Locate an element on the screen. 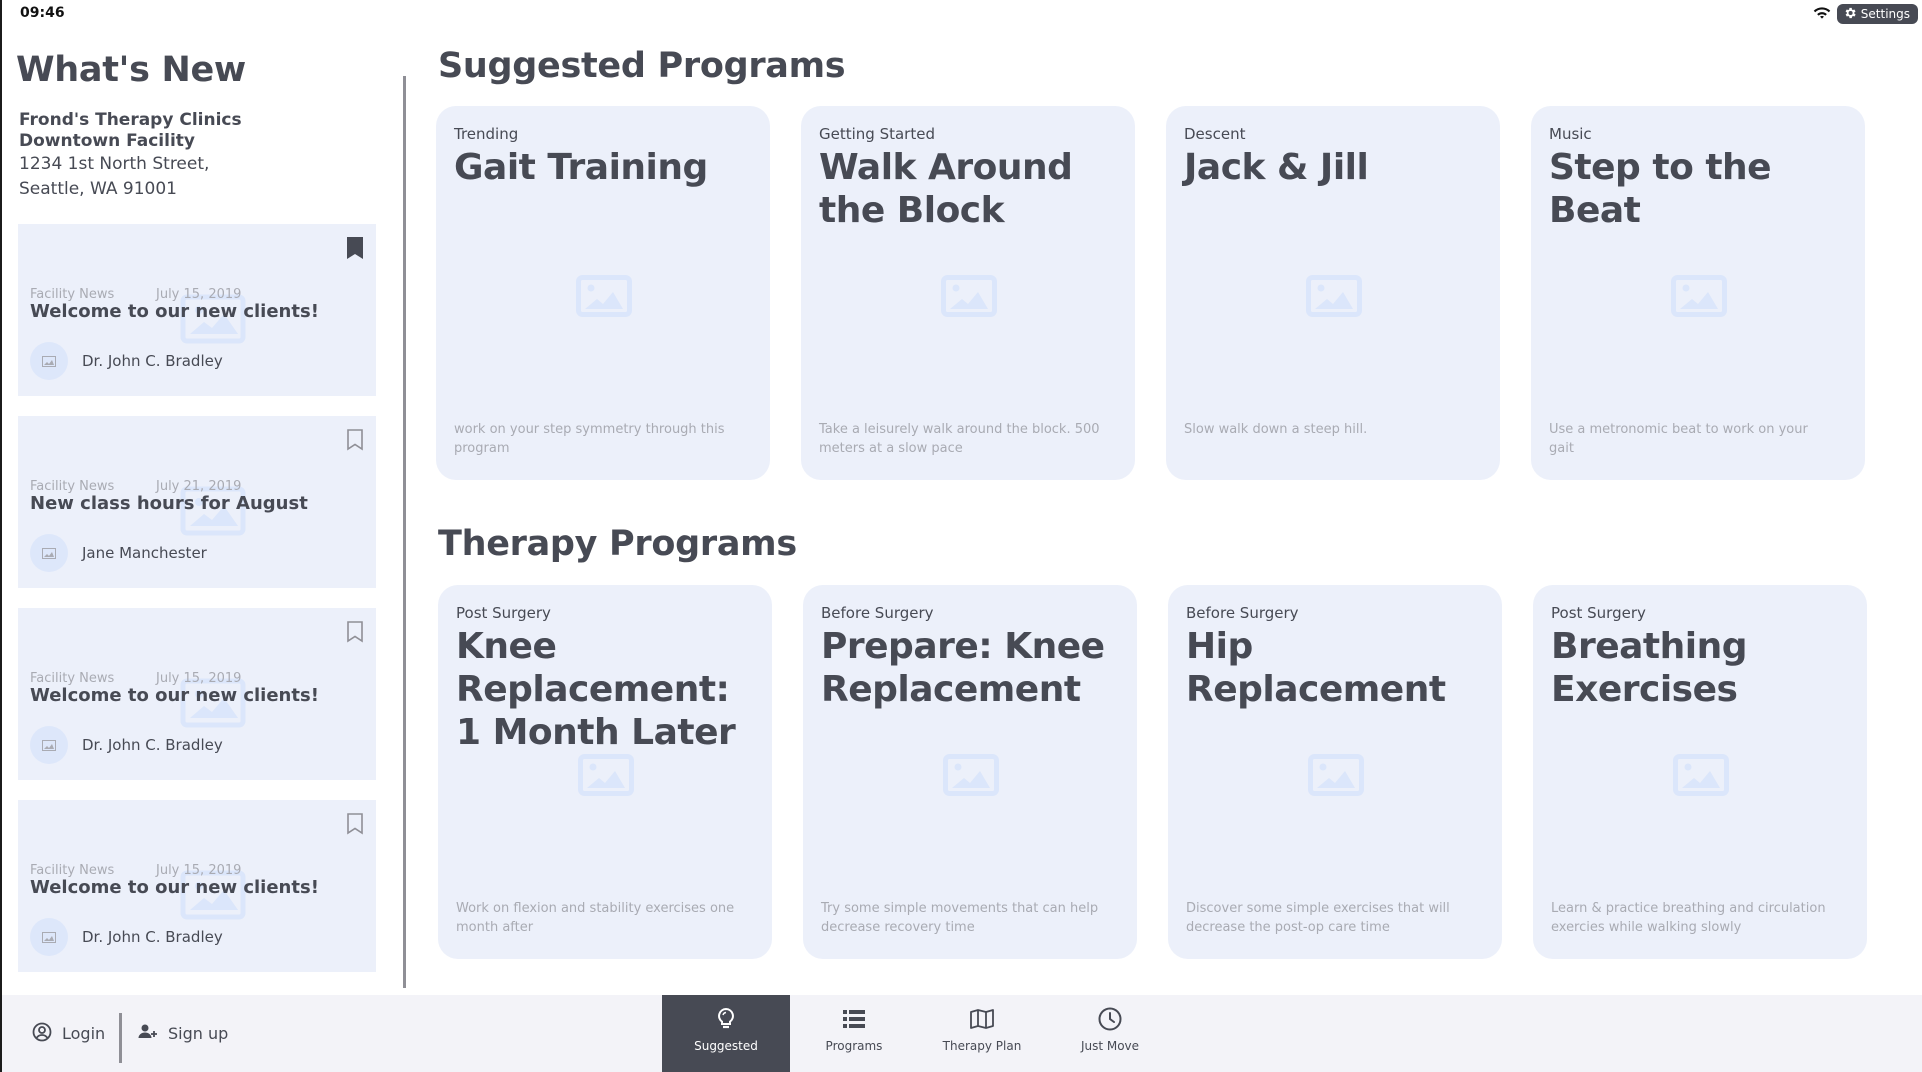 Image resolution: width=1922 pixels, height=1072 pixels. wifi-icon is located at coordinates (1822, 14).